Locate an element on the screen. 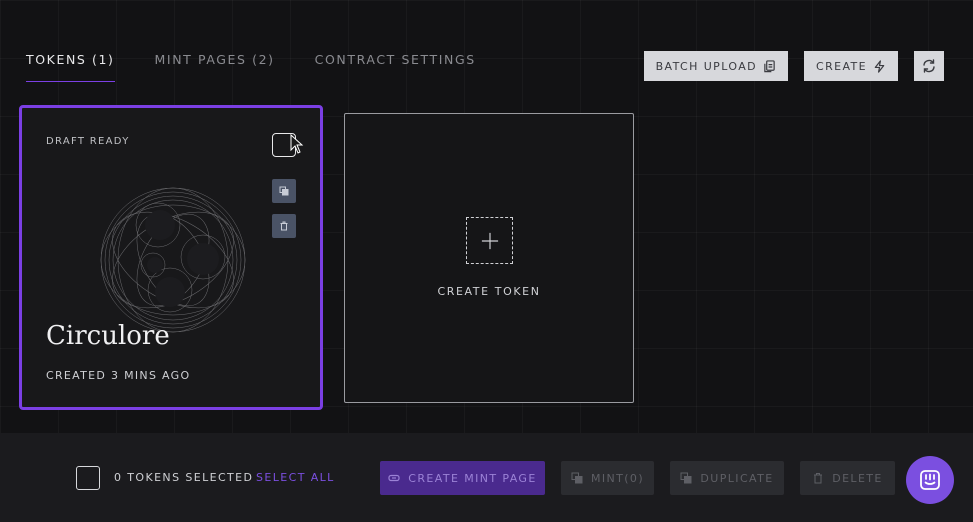 Image resolution: width=973 pixels, height=522 pixels. mouse-cursor-icon is located at coordinates (297, 144).